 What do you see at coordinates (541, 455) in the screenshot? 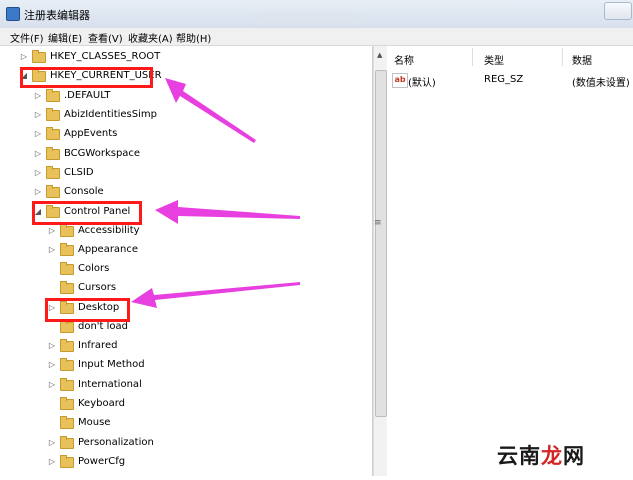
I see `site-watermark: 云南龙网` at bounding box center [541, 455].